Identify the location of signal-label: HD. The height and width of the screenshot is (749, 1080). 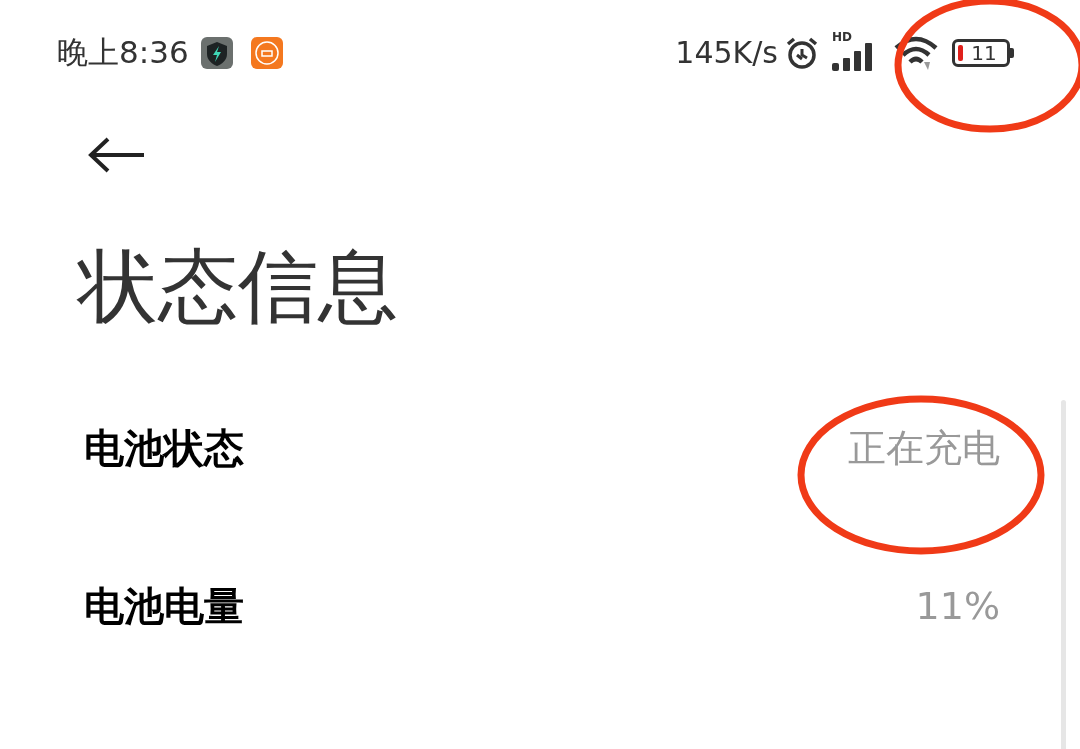
(842, 36).